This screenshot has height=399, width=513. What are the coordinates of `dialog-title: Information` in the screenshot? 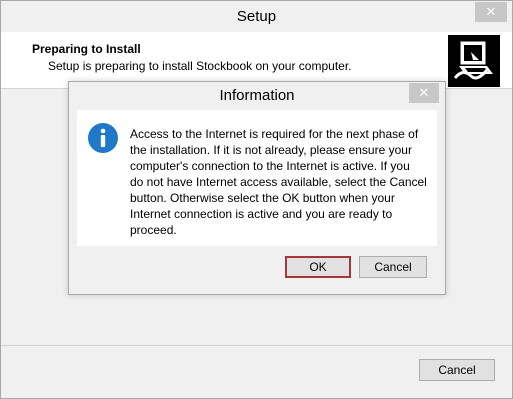 It's located at (257, 95).